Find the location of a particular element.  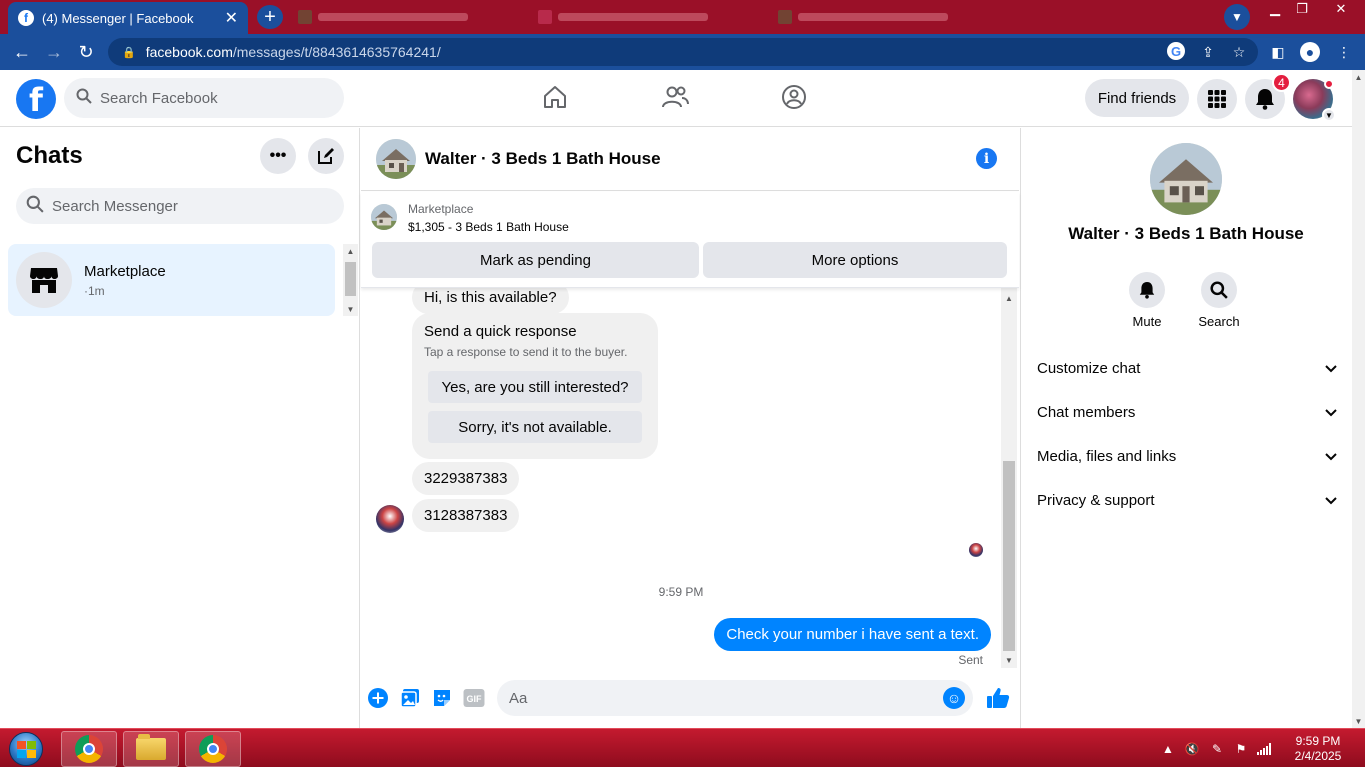

facebook-search-input is located at coordinates (222, 98).